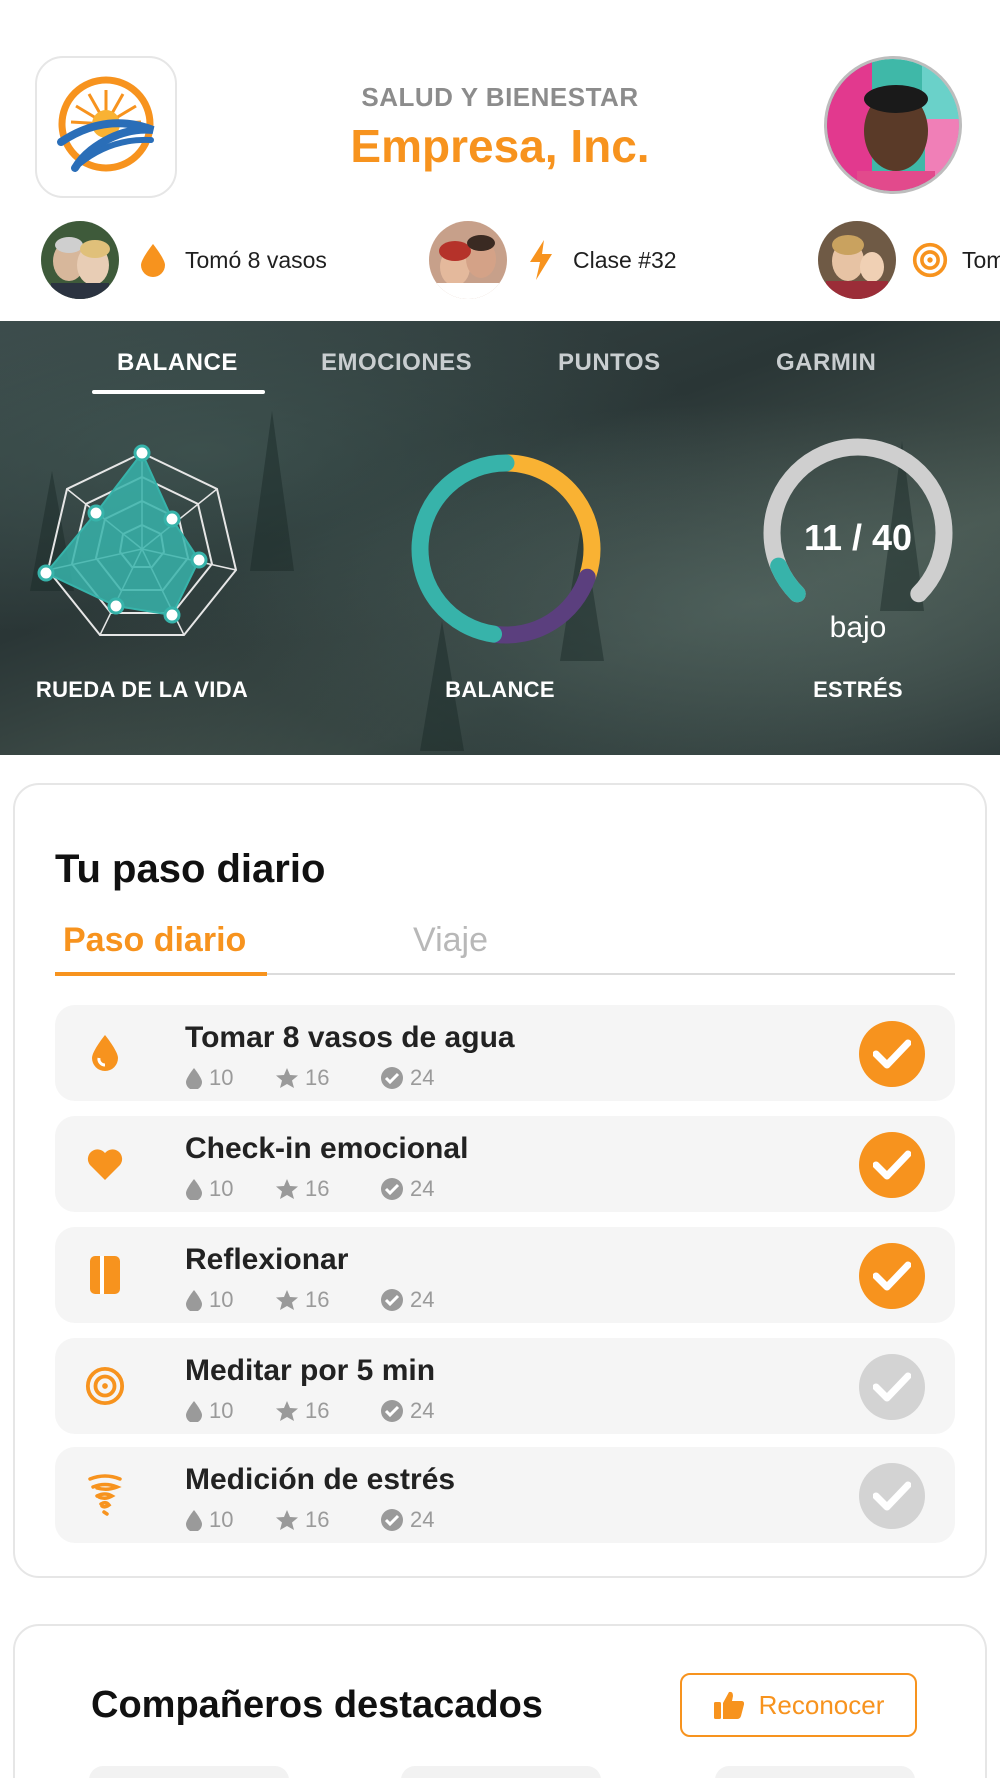  Describe the element at coordinates (267, 1259) in the screenshot. I see `task-title: Reflexionar` at that location.